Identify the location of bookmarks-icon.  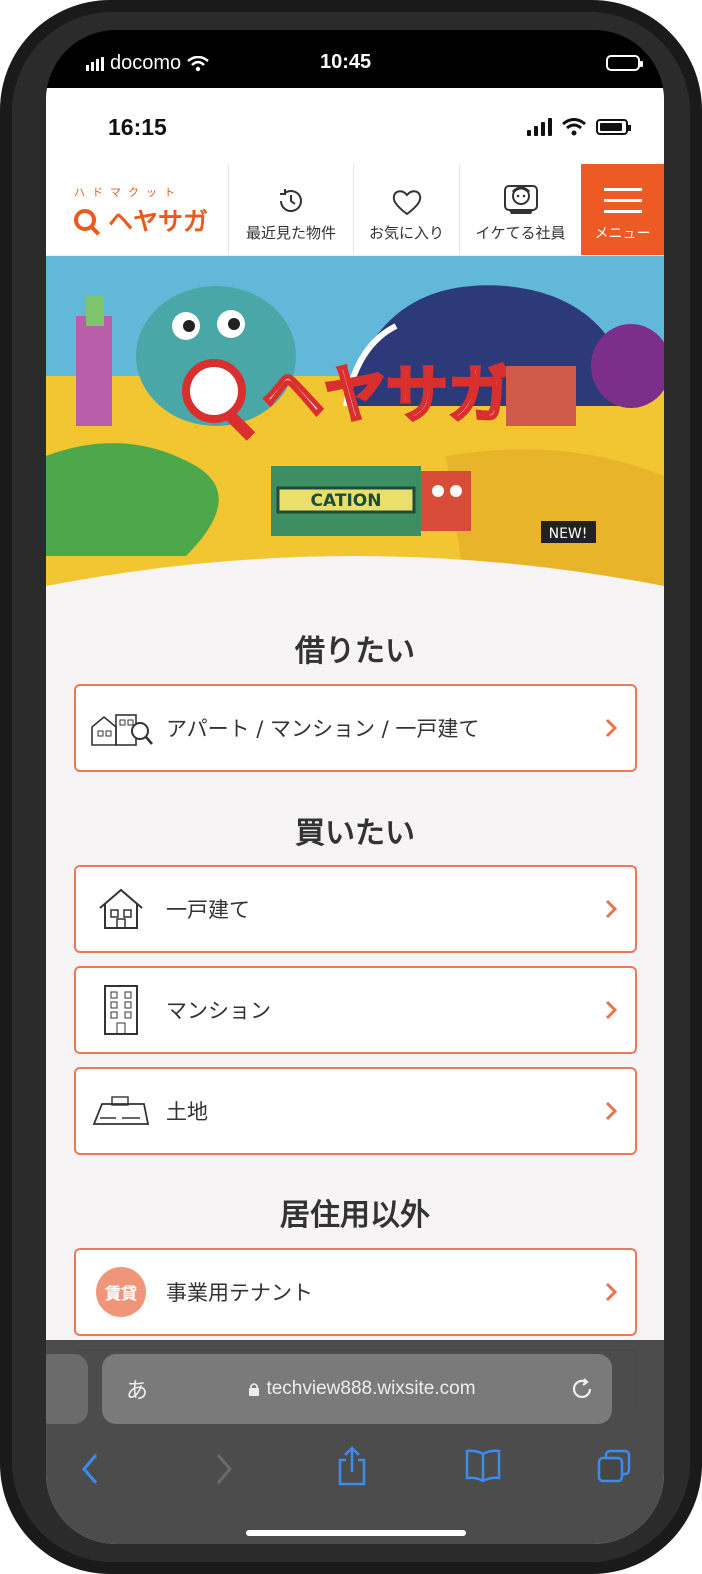
(483, 1465).